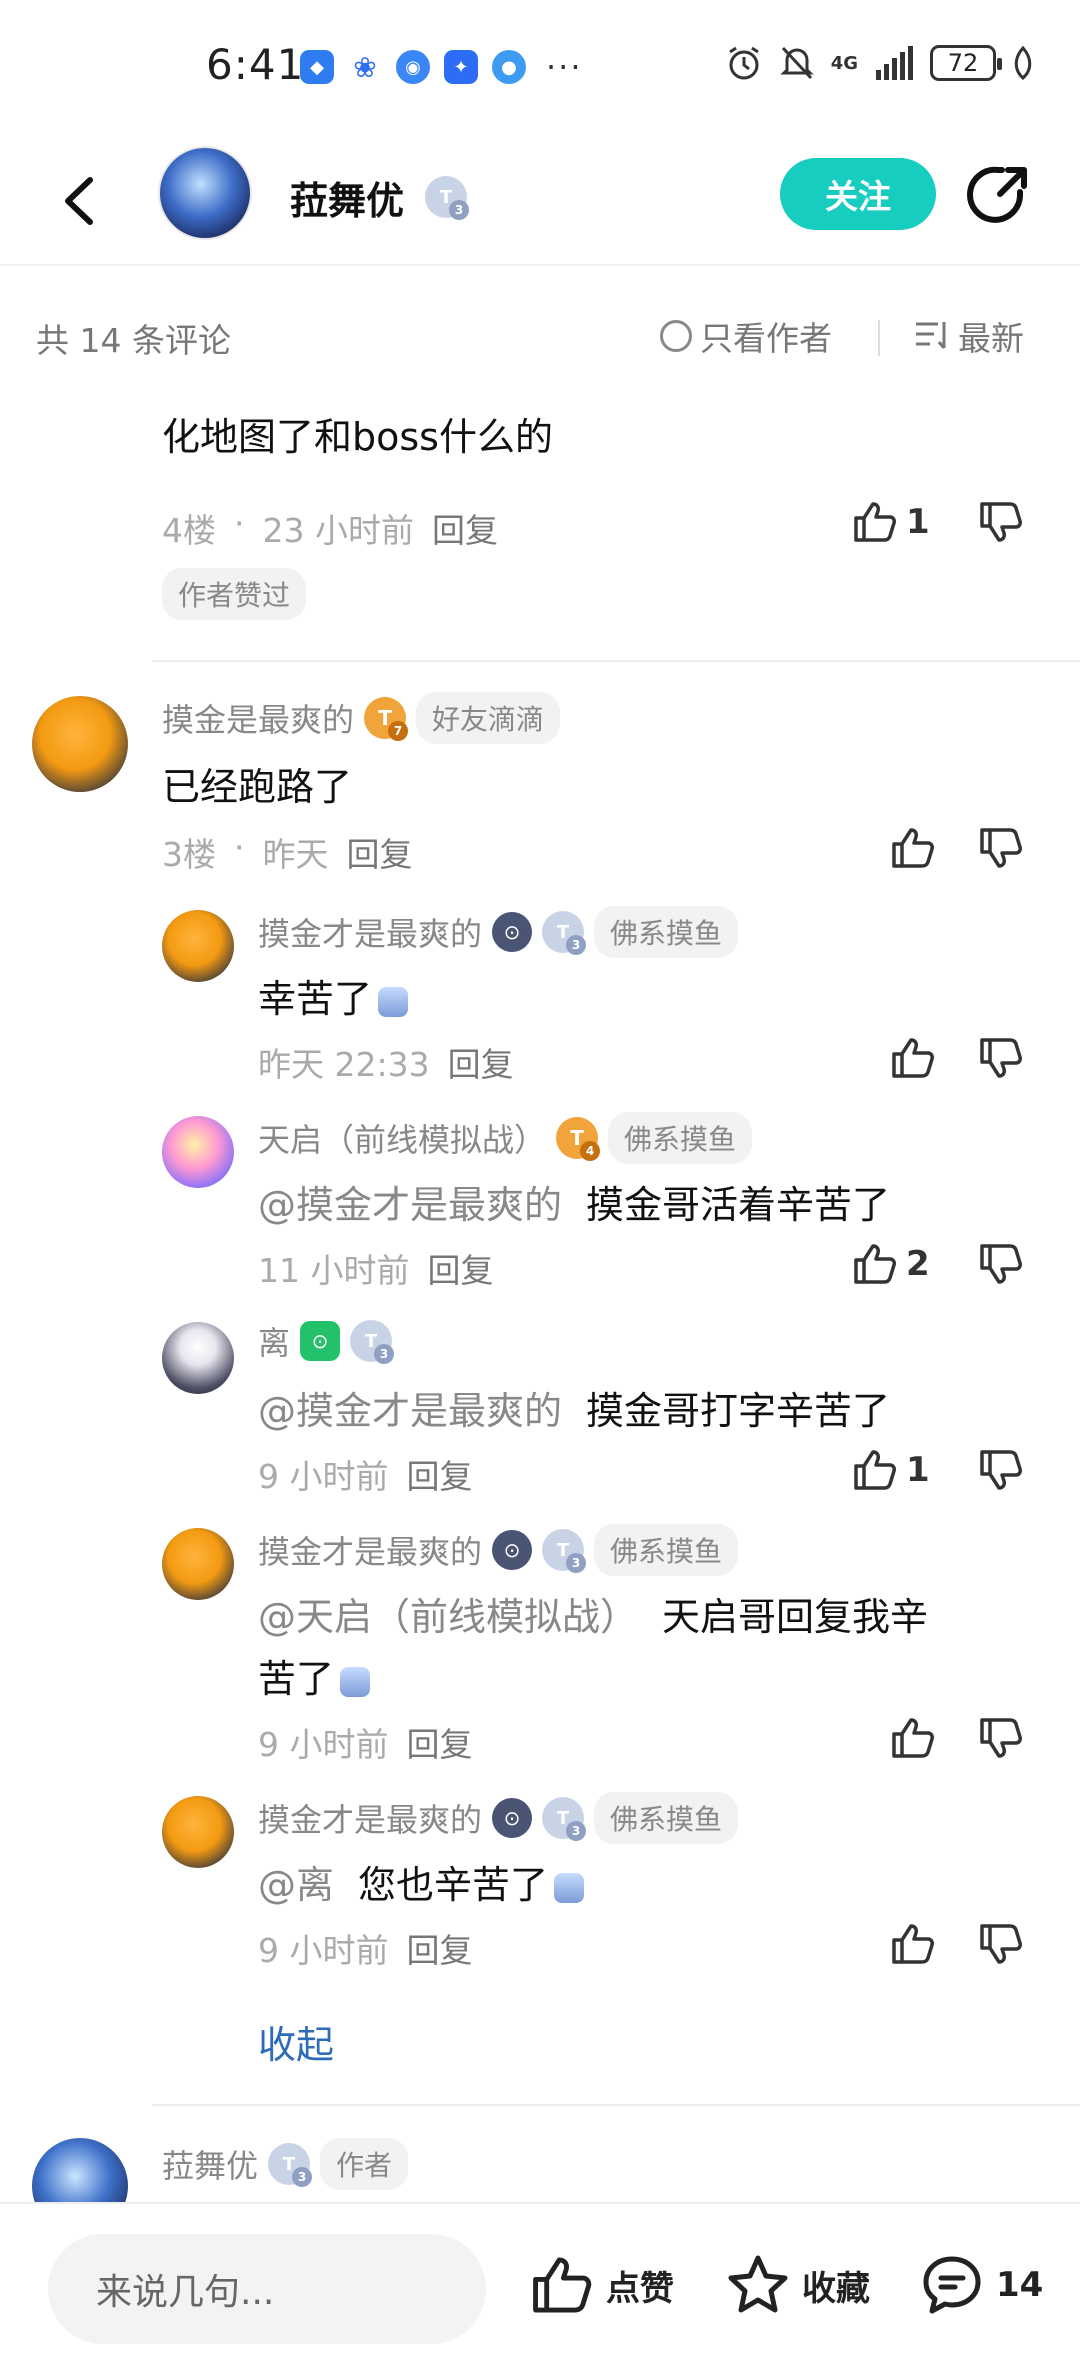 The height and width of the screenshot is (2376, 1080). I want to click on commenter-name: 天启（前线模拟战）, so click(402, 1138).